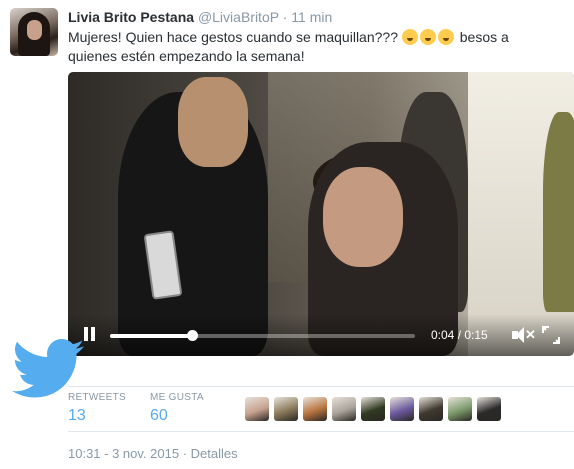  I want to click on avatar, so click(34, 32).